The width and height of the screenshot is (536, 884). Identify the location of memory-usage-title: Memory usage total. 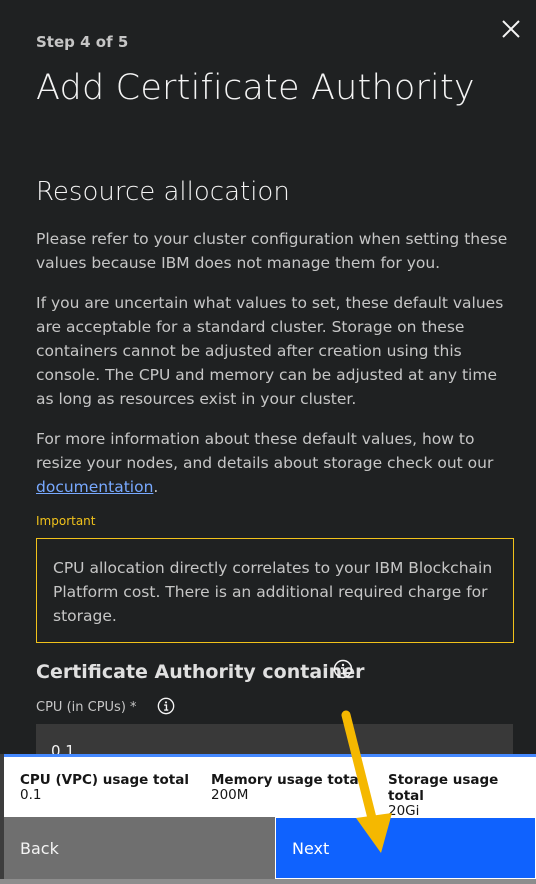
(287, 780).